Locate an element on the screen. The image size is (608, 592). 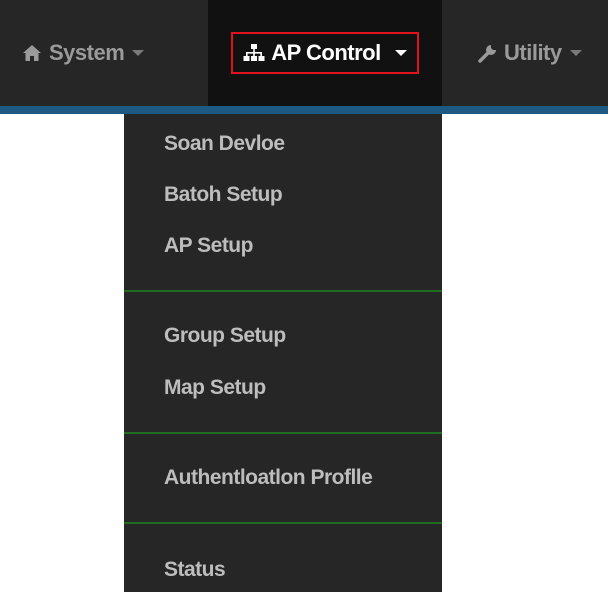
menu-item-ap-setup: AP Setup is located at coordinates (283, 246).